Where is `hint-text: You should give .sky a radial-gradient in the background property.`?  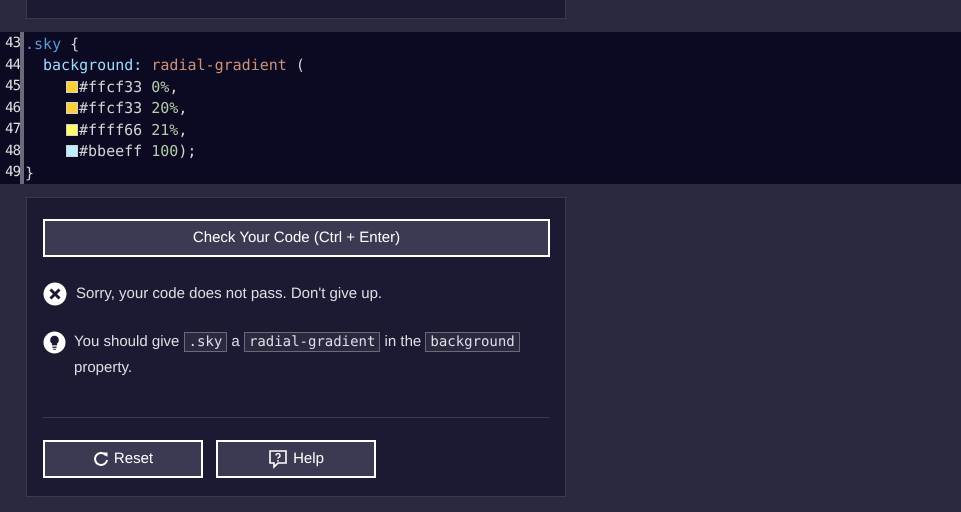 hint-text: You should give .sky a radial-gradient in the background property. is located at coordinates (309, 355).